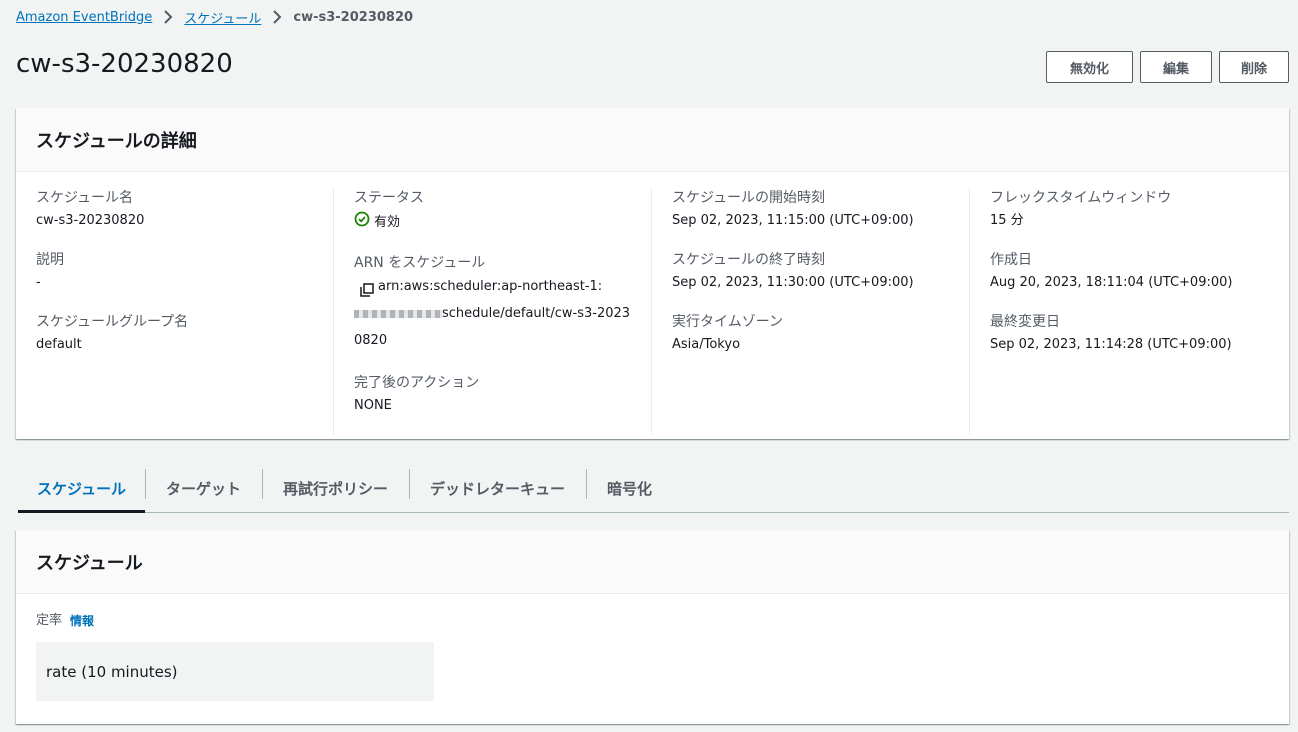  What do you see at coordinates (1081, 198) in the screenshot?
I see `field-label: フレックスタイムウィンドウ` at bounding box center [1081, 198].